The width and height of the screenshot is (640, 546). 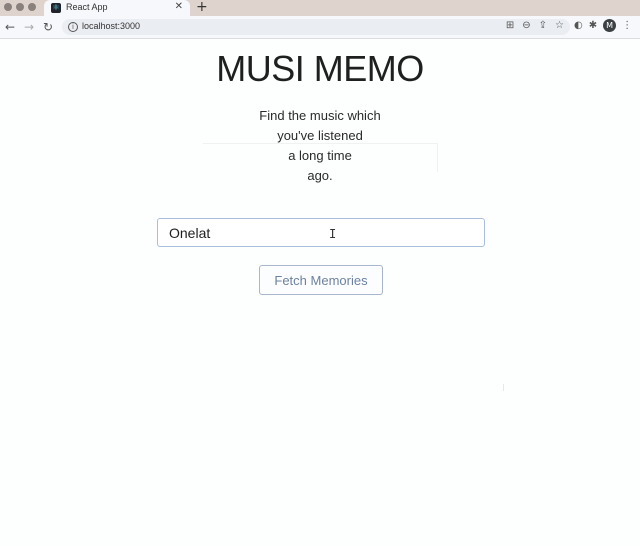 What do you see at coordinates (8, 7) in the screenshot?
I see `close-window-icon` at bounding box center [8, 7].